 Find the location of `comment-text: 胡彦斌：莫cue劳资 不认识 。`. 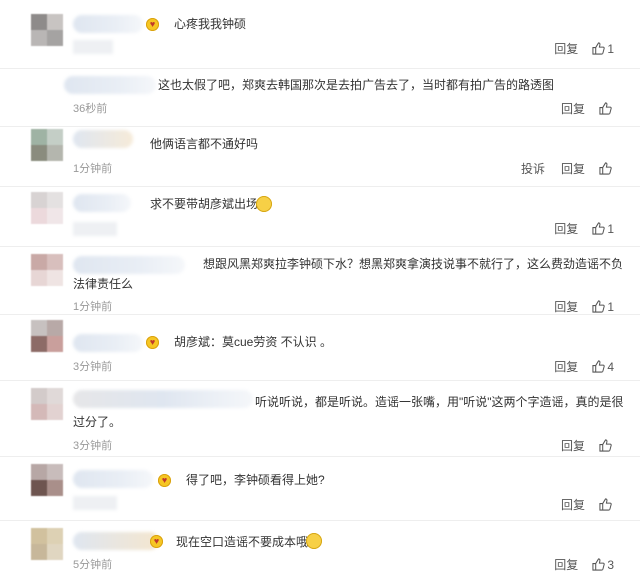

comment-text: 胡彦斌：莫cue劳资 不认识 。 is located at coordinates (253, 342).